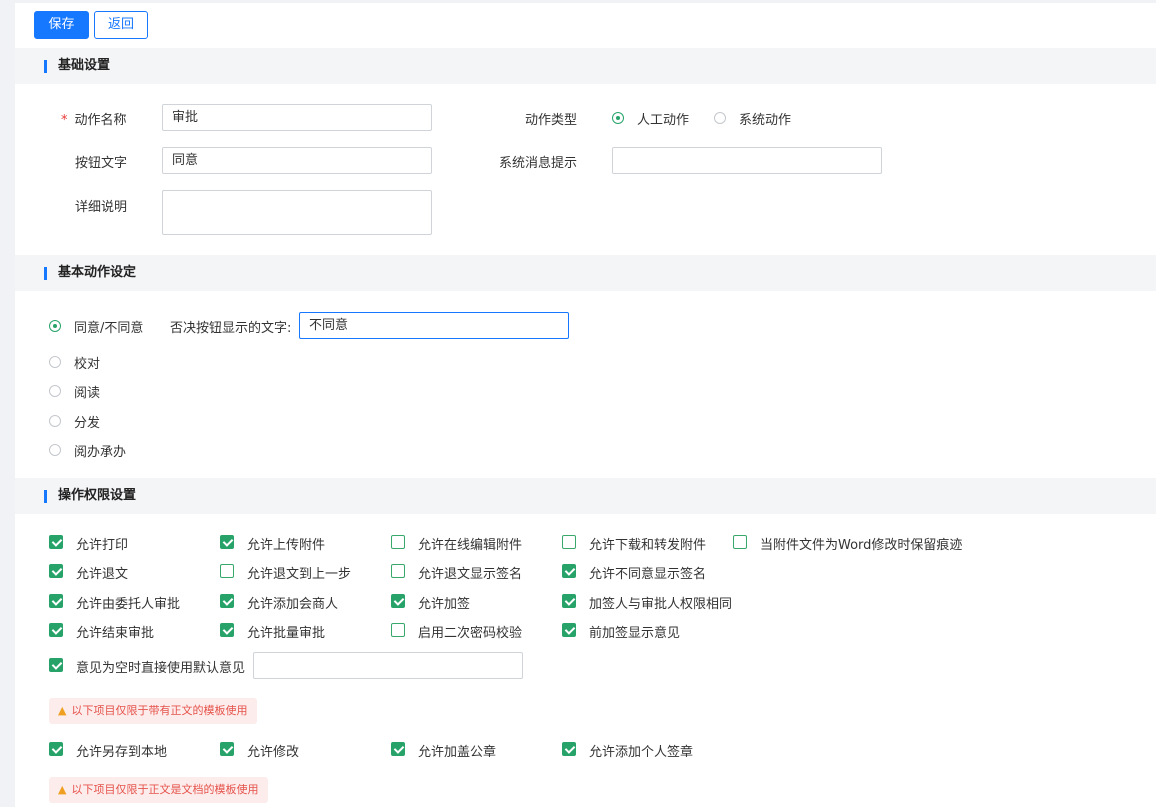 This screenshot has height=807, width=1156. Describe the element at coordinates (102, 545) in the screenshot. I see `checkbox-allow-print-label: 允许打印` at that location.